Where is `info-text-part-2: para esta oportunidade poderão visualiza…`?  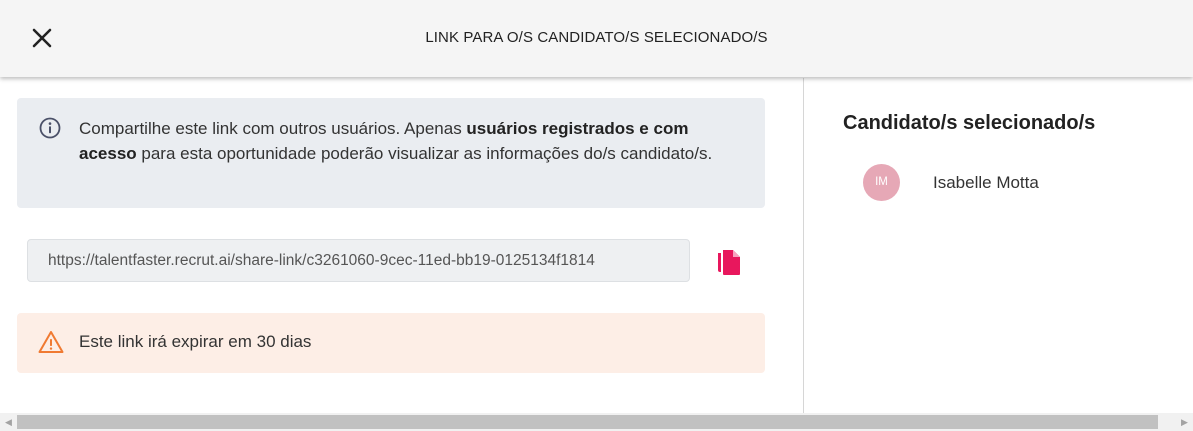 info-text-part-2: para esta oportunidade poderão visualiza… is located at coordinates (424, 153).